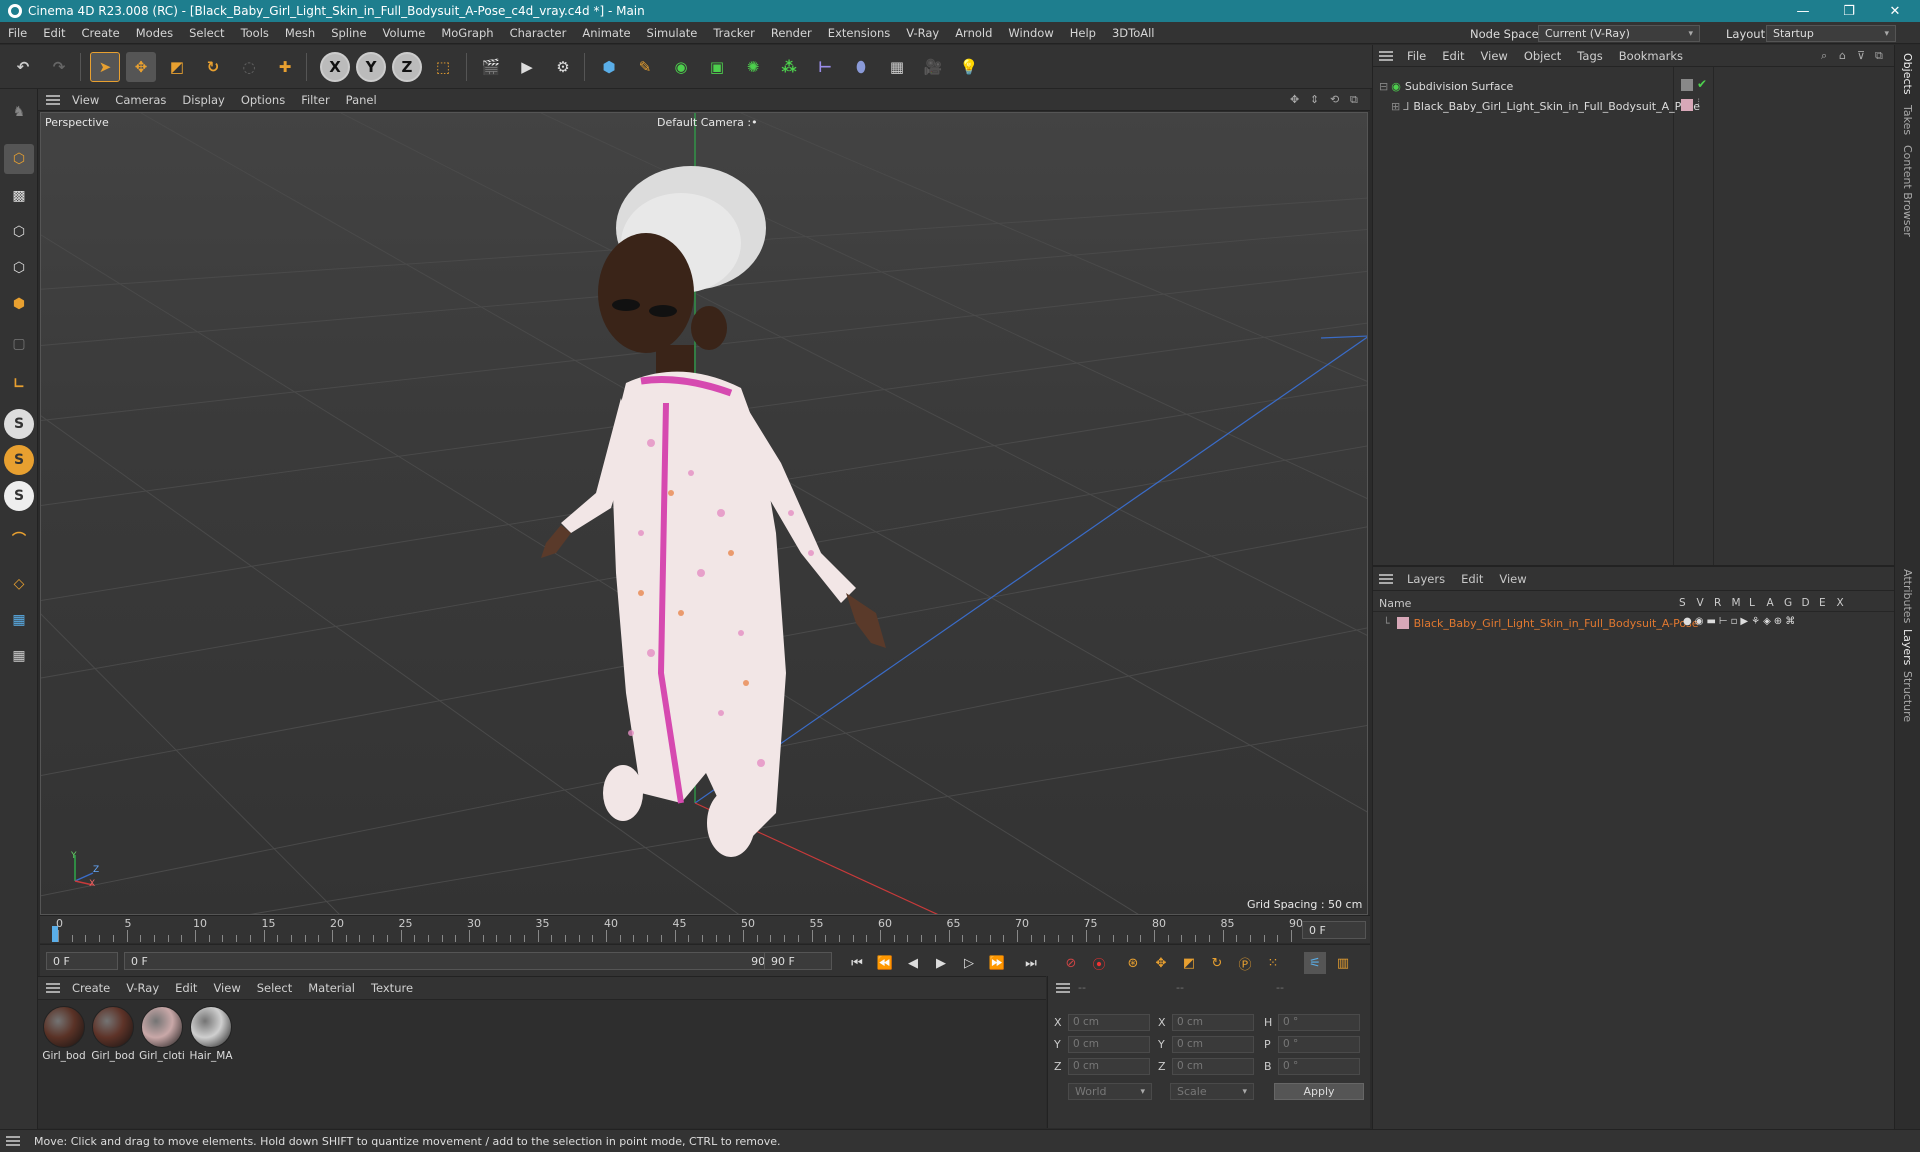  What do you see at coordinates (19, 496) in the screenshot?
I see `workplane-snap-icon: S` at bounding box center [19, 496].